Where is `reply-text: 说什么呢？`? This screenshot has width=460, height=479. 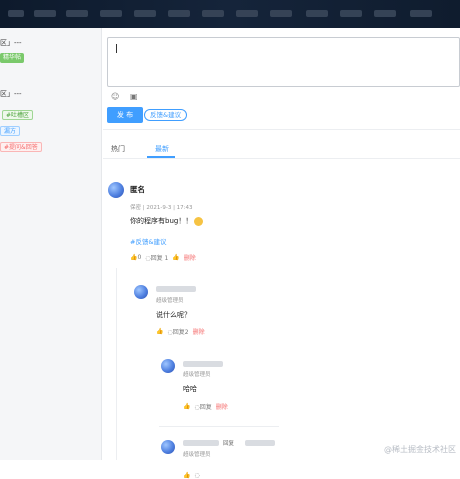
reply-text: 说什么呢？ is located at coordinates (173, 315).